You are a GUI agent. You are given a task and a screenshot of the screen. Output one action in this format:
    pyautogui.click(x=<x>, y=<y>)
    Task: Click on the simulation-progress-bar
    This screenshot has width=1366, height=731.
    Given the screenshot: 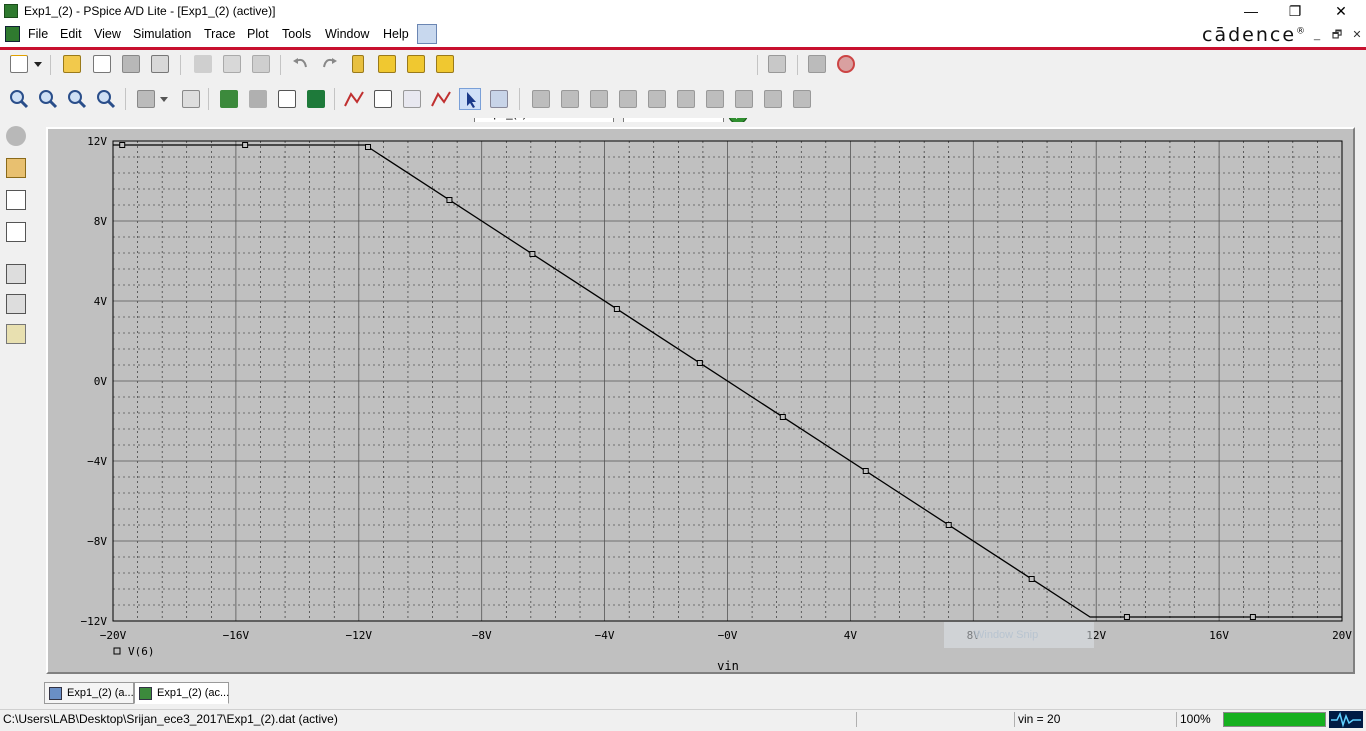 What is the action you would take?
    pyautogui.click(x=1274, y=719)
    